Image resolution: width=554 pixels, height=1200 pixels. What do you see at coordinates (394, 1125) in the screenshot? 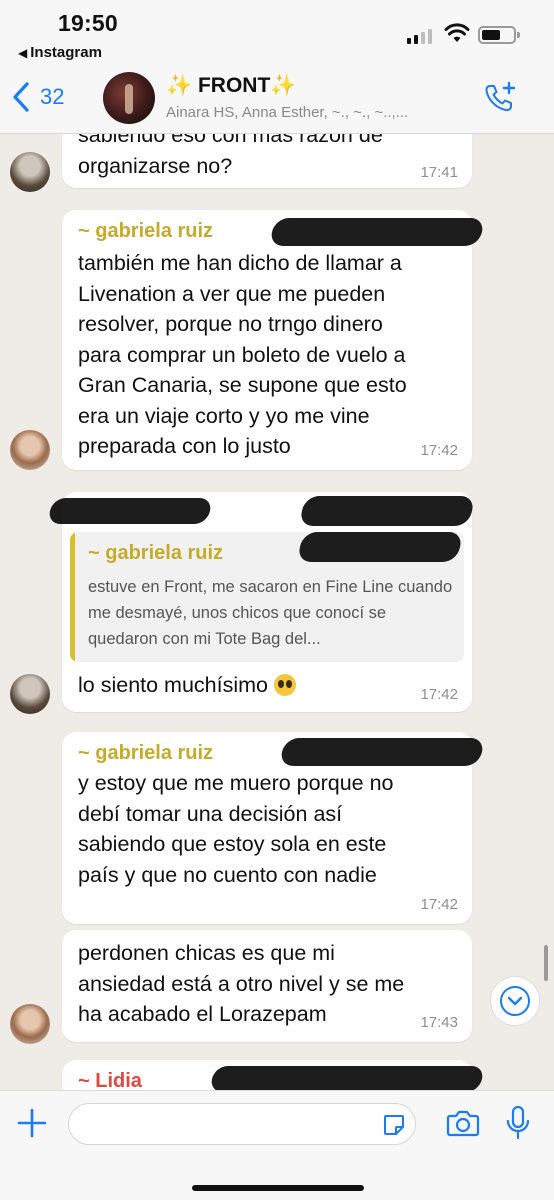
I see `sticker-icon` at bounding box center [394, 1125].